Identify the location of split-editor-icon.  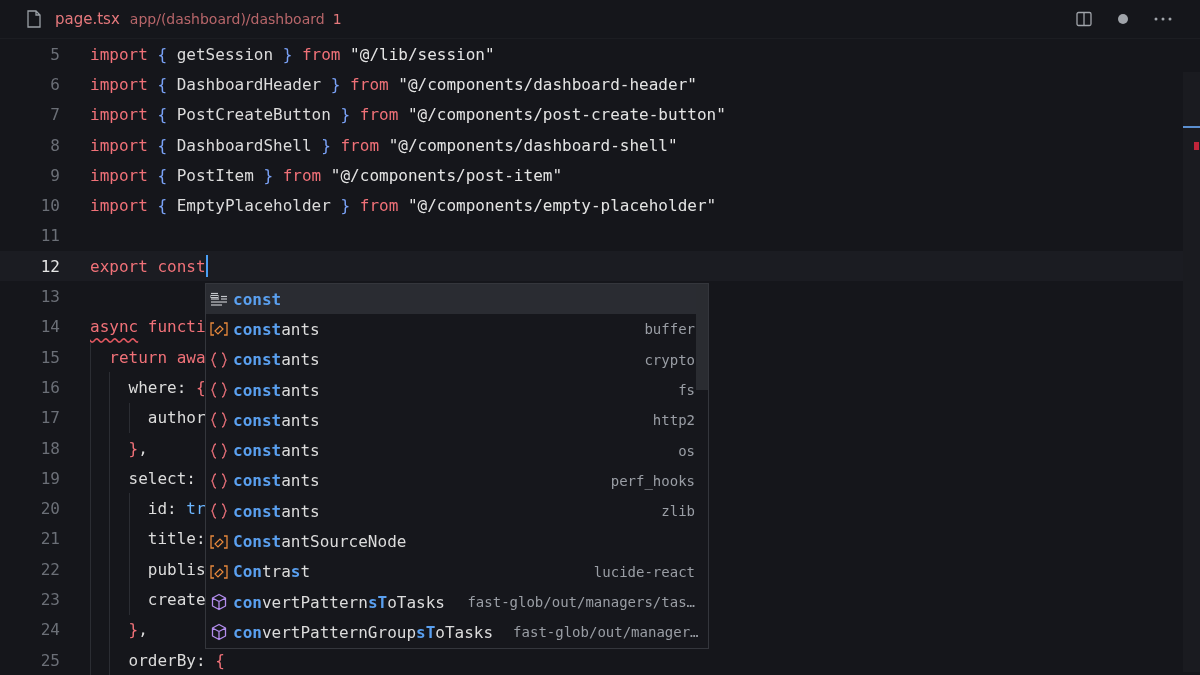
(1084, 19).